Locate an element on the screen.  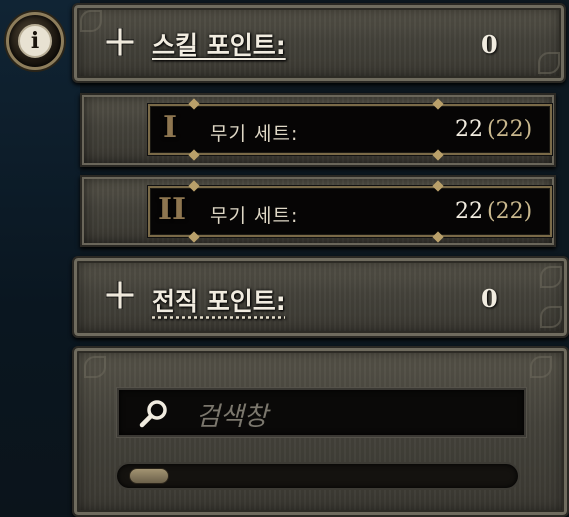
weapon-set-2-value: 22 (22) is located at coordinates (493, 211).